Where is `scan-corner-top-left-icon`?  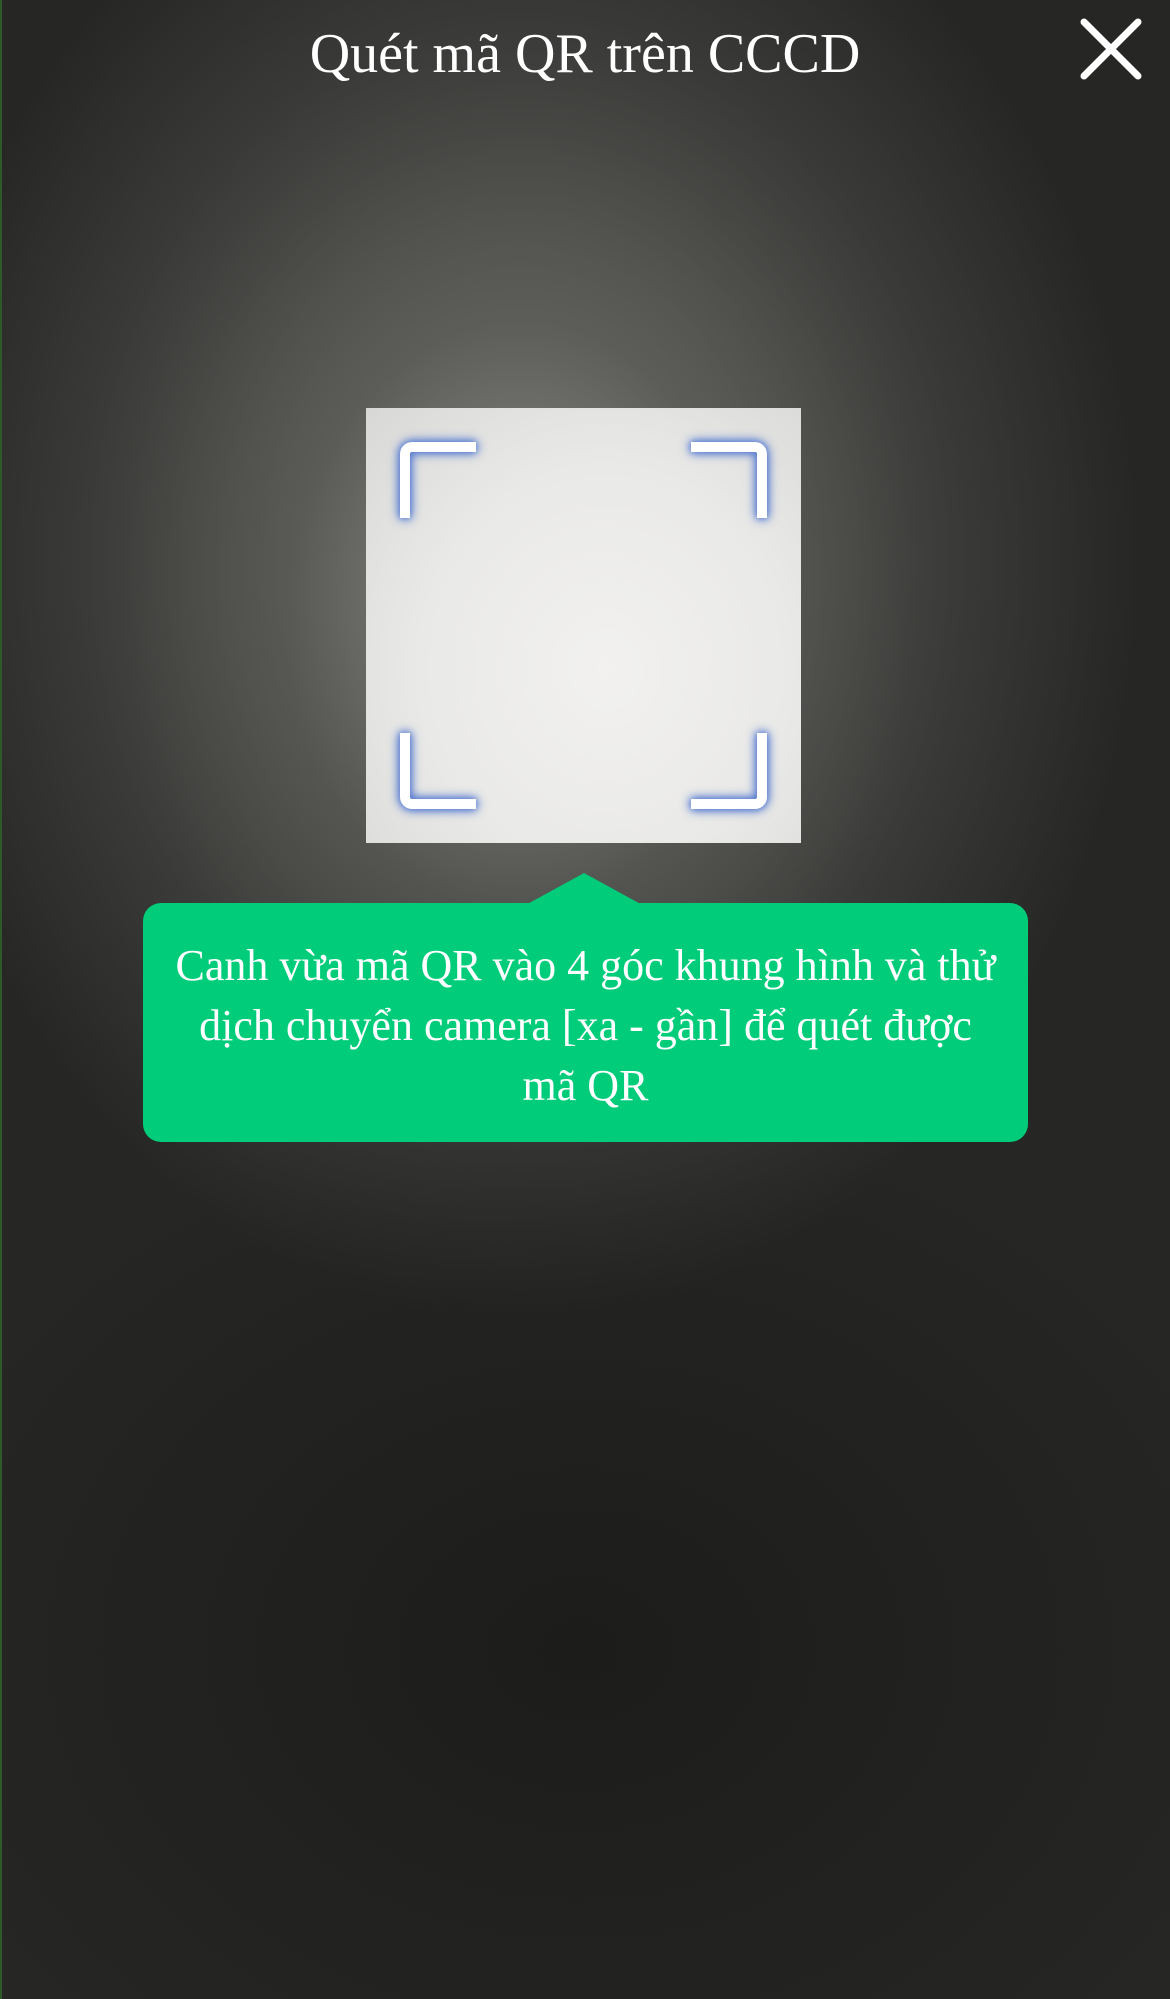
scan-corner-top-left-icon is located at coordinates (438, 480).